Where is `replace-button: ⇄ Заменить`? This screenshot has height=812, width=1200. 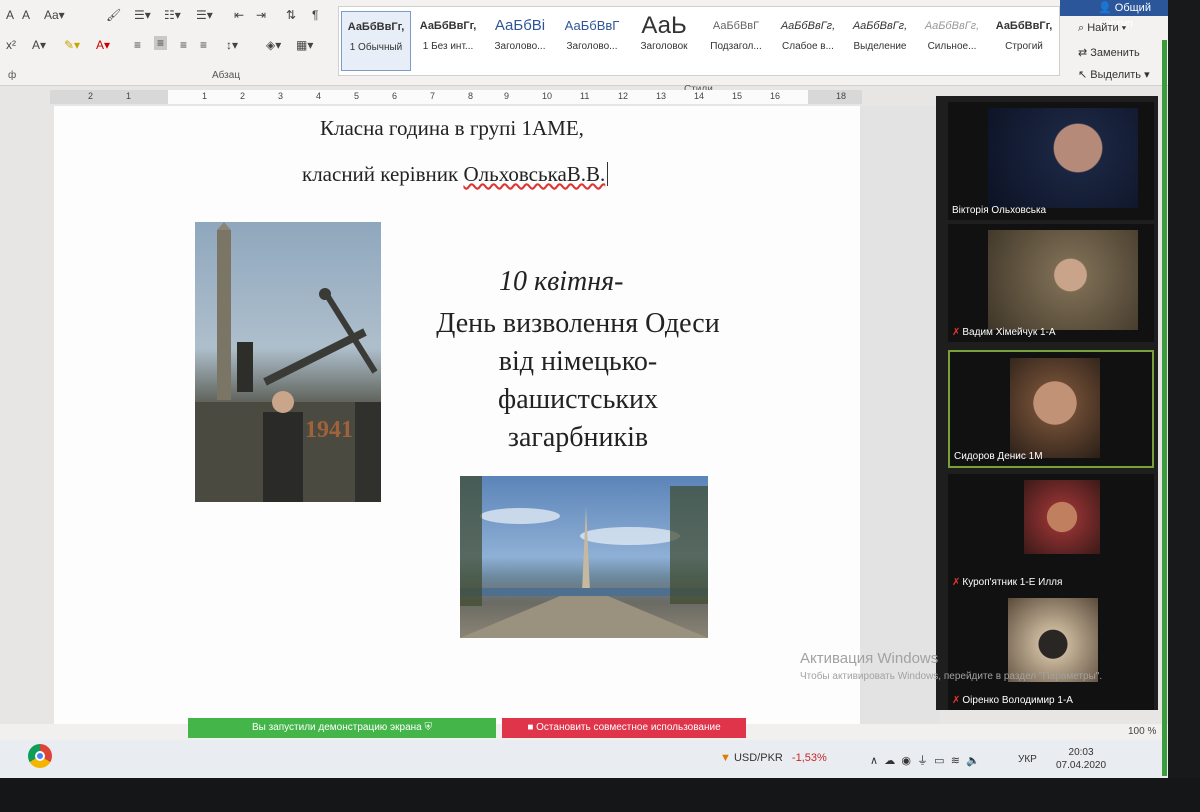 replace-button: ⇄ Заменить is located at coordinates (1109, 52).